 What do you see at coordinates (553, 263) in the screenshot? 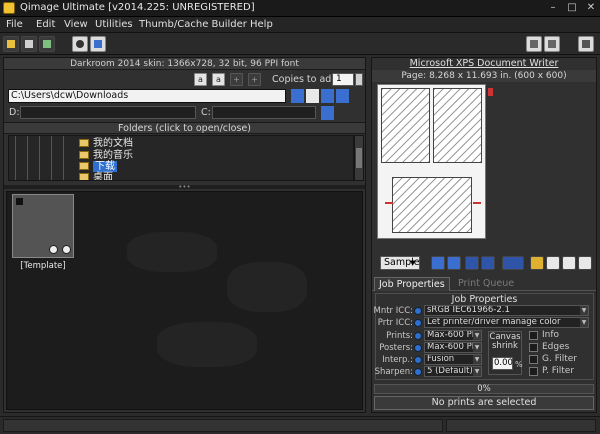
I see `document-icon` at bounding box center [553, 263].